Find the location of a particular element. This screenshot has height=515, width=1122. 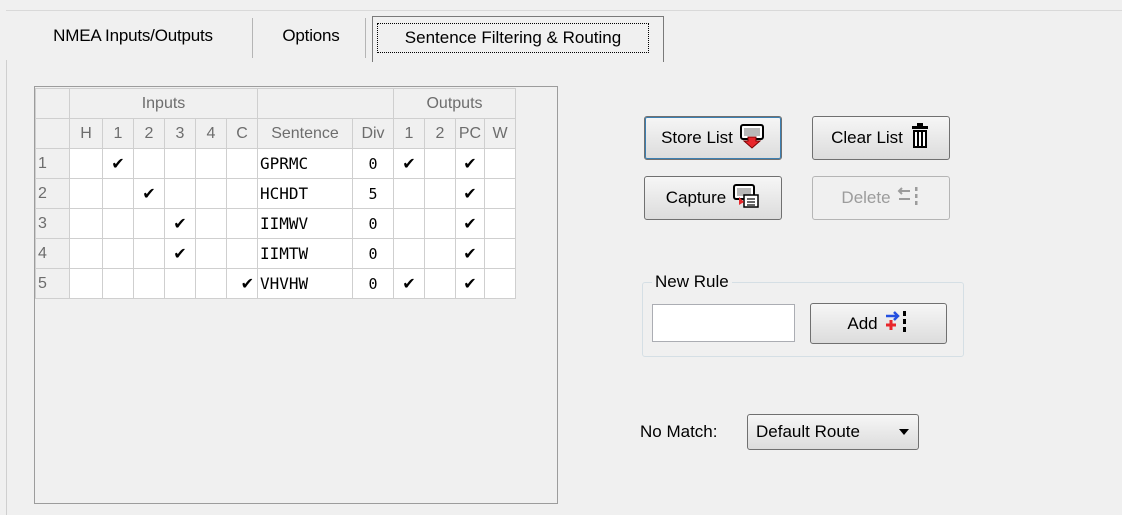

cell-input-1: ✔ is located at coordinates (118, 163).